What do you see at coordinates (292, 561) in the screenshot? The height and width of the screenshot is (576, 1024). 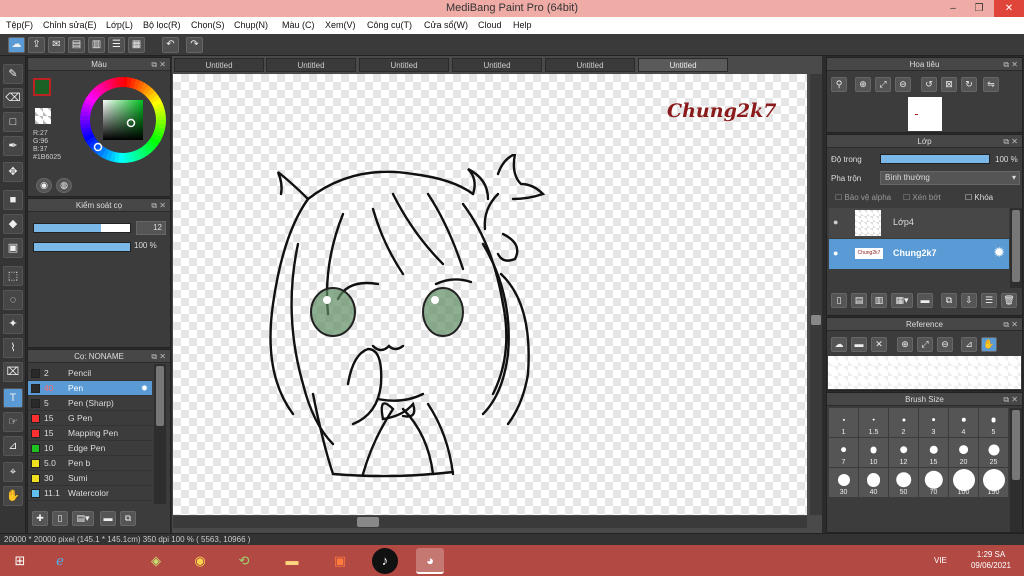 I see `file-explorer-icon: ▬` at bounding box center [292, 561].